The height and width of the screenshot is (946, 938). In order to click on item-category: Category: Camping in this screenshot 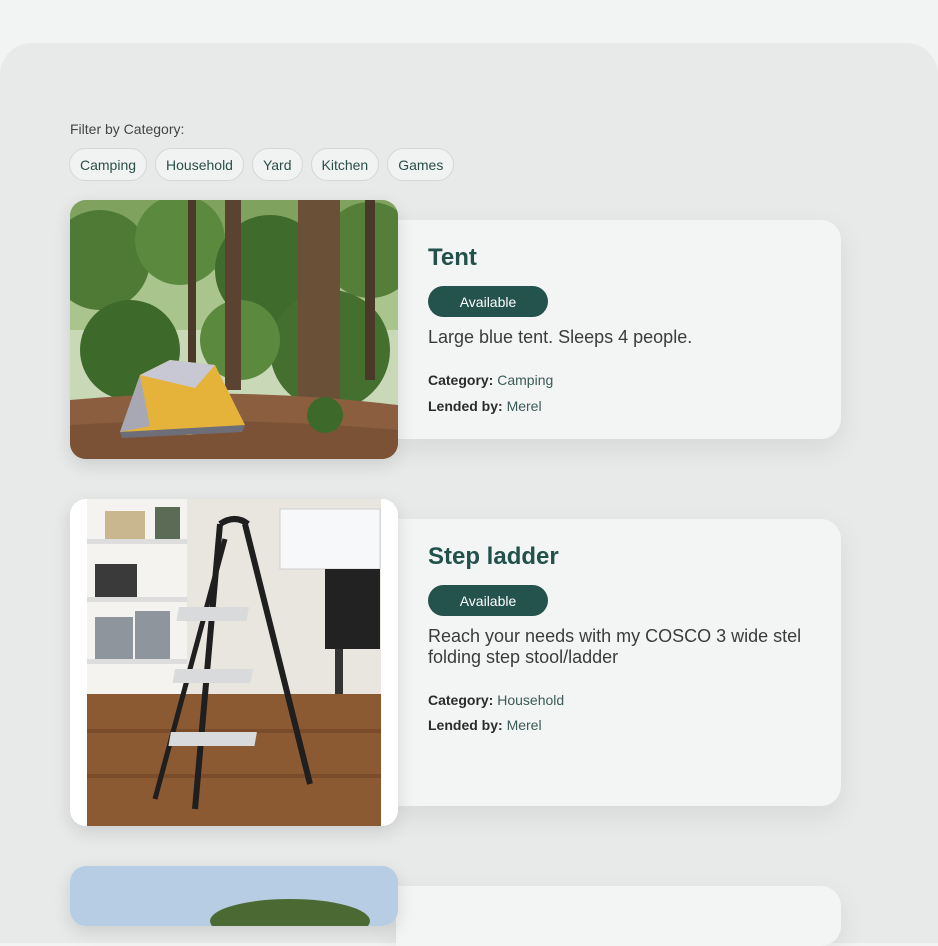, I will do `click(490, 380)`.